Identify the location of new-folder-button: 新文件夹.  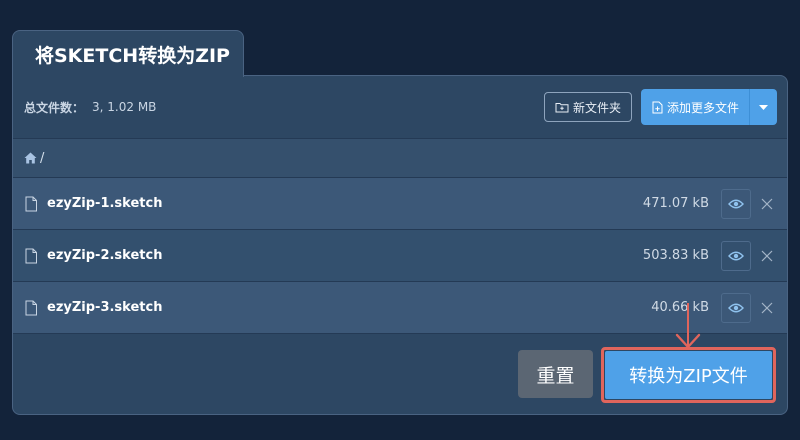
(587, 107).